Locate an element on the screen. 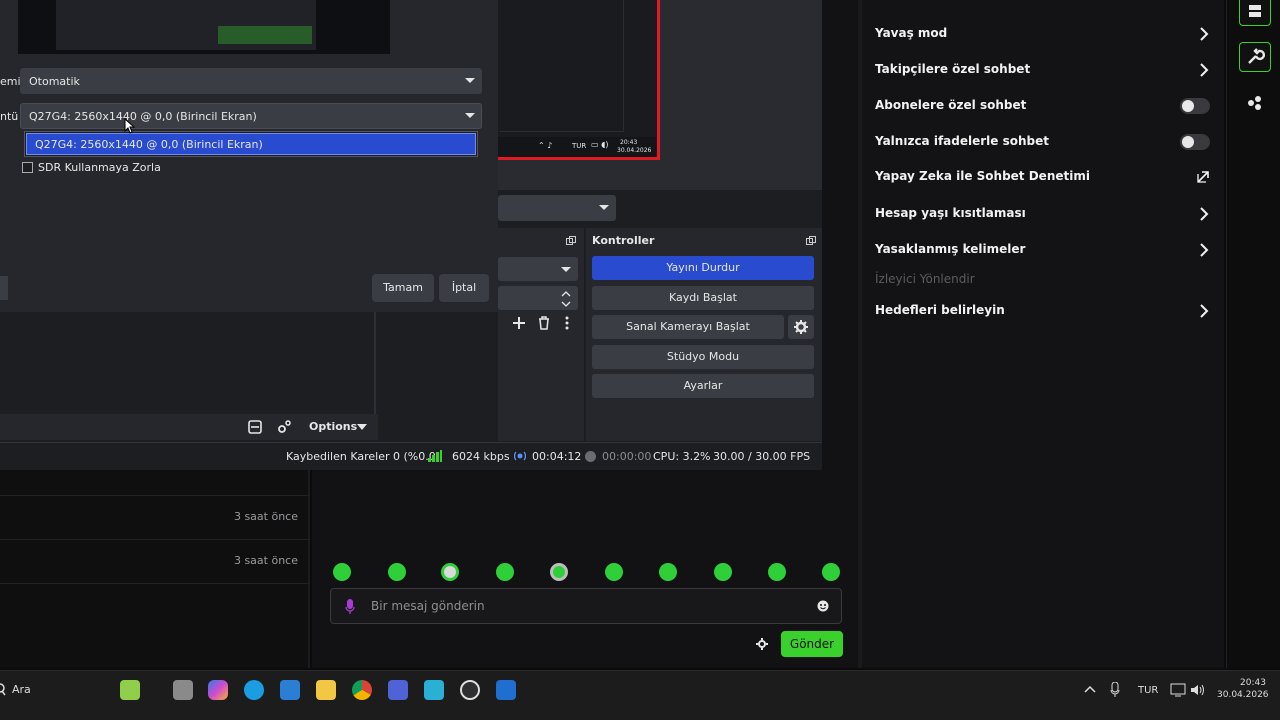  defaults-button-partial is located at coordinates (4, 288).